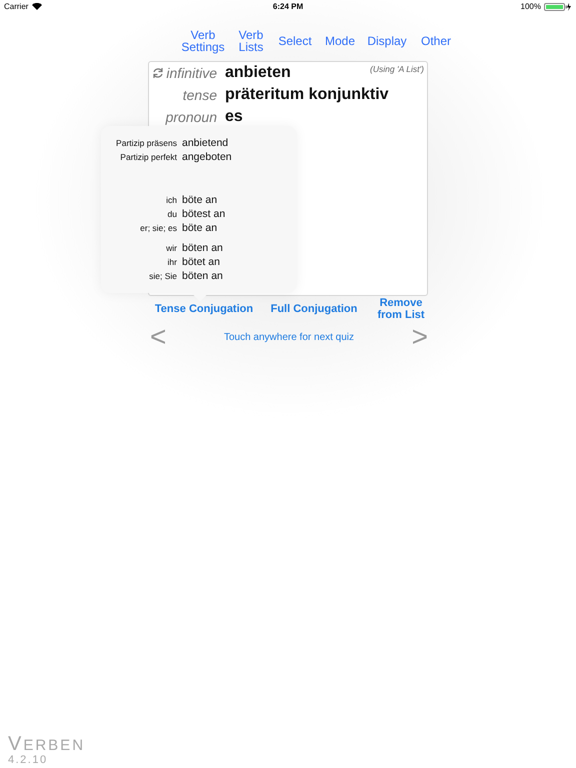 The height and width of the screenshot is (768, 576). I want to click on toolbar-button: Verb Settings, so click(203, 41).